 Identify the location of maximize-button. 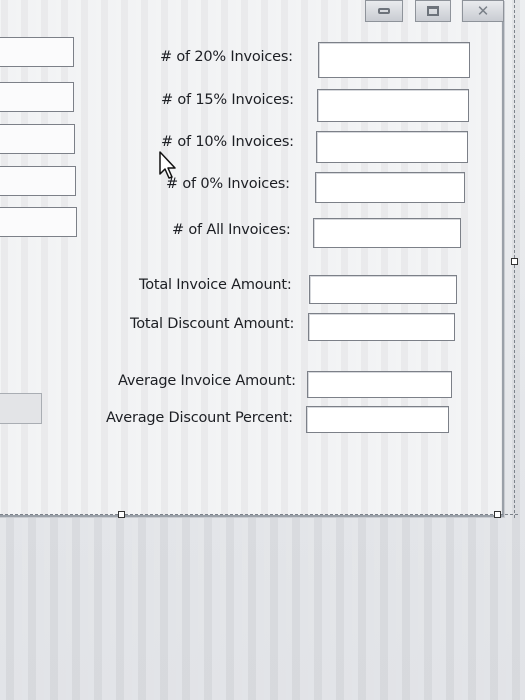
(433, 11).